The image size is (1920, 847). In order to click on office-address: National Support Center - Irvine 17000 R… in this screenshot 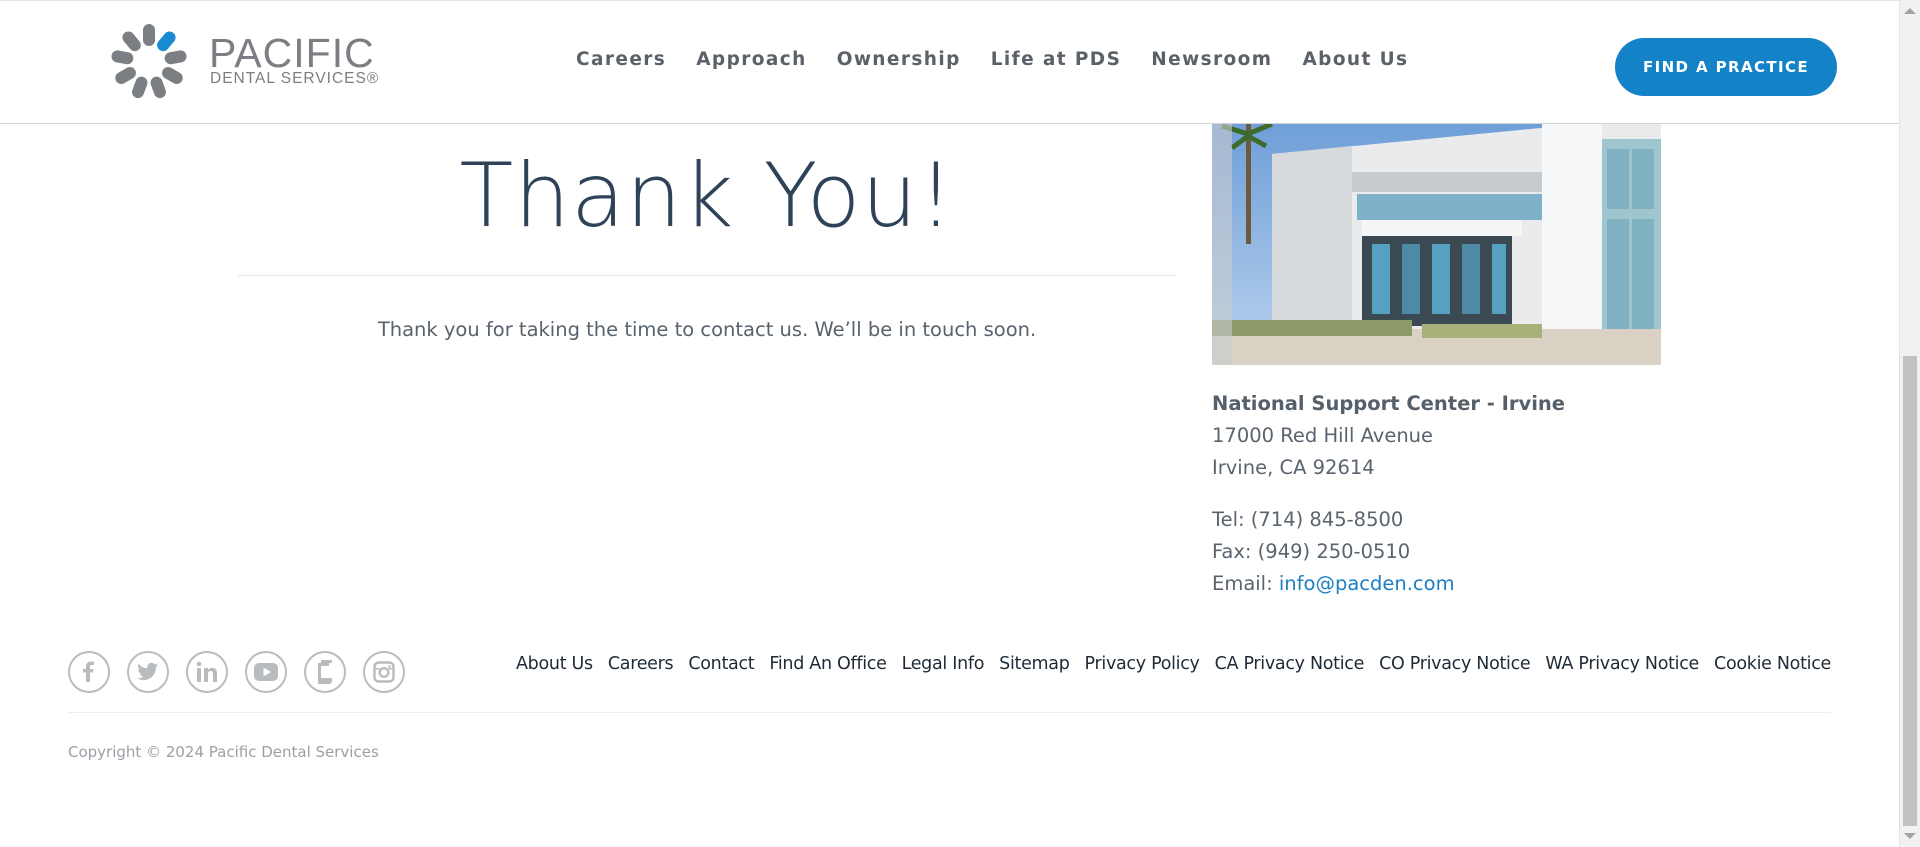, I will do `click(1388, 494)`.